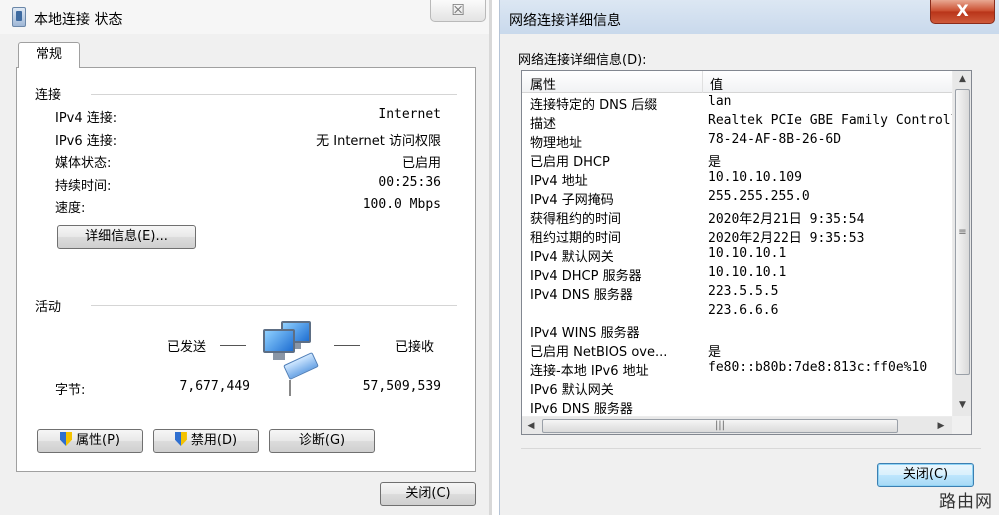 The width and height of the screenshot is (999, 515). What do you see at coordinates (556, 143) in the screenshot?
I see `property-cell: 物理地址` at bounding box center [556, 143].